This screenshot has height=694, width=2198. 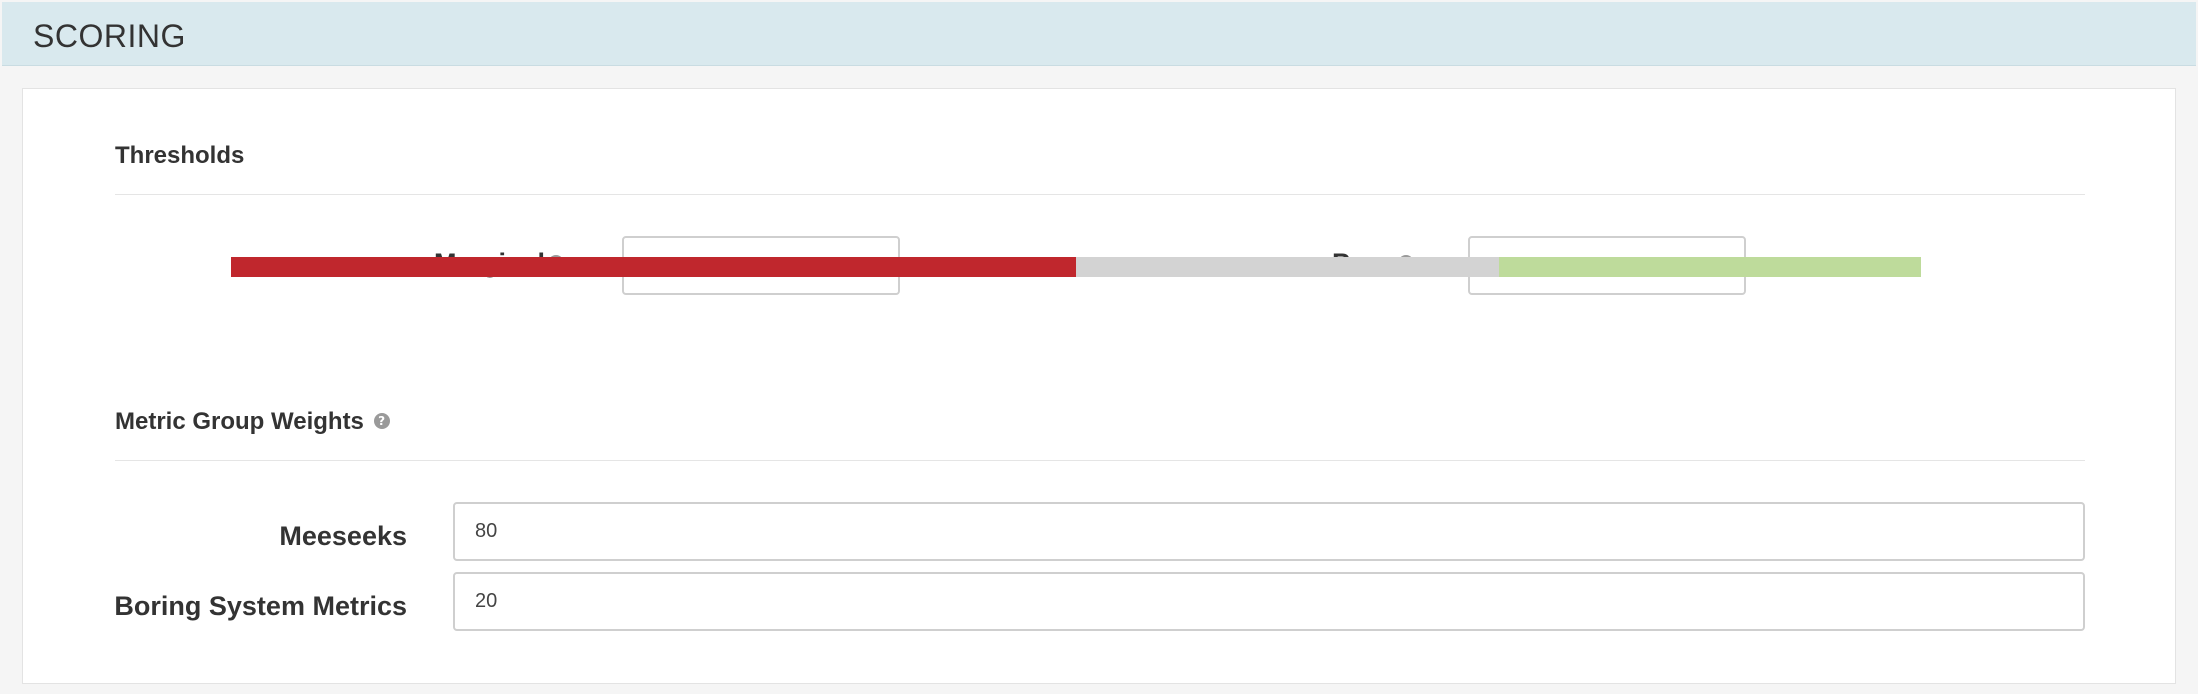 I want to click on threshold-range-bar, so click(x=1076, y=267).